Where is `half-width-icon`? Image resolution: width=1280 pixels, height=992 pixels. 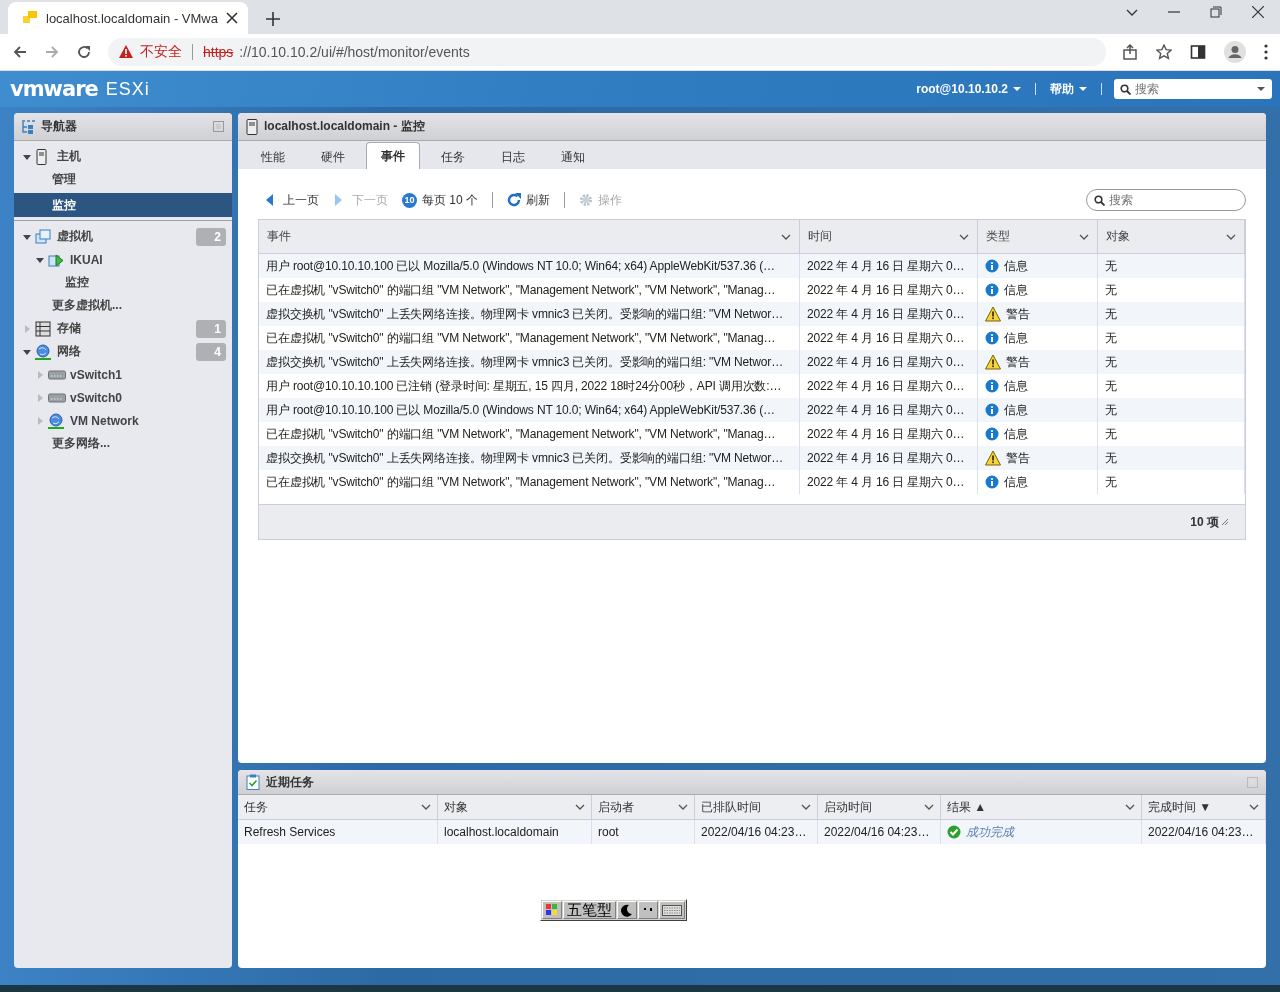 half-width-icon is located at coordinates (627, 910).